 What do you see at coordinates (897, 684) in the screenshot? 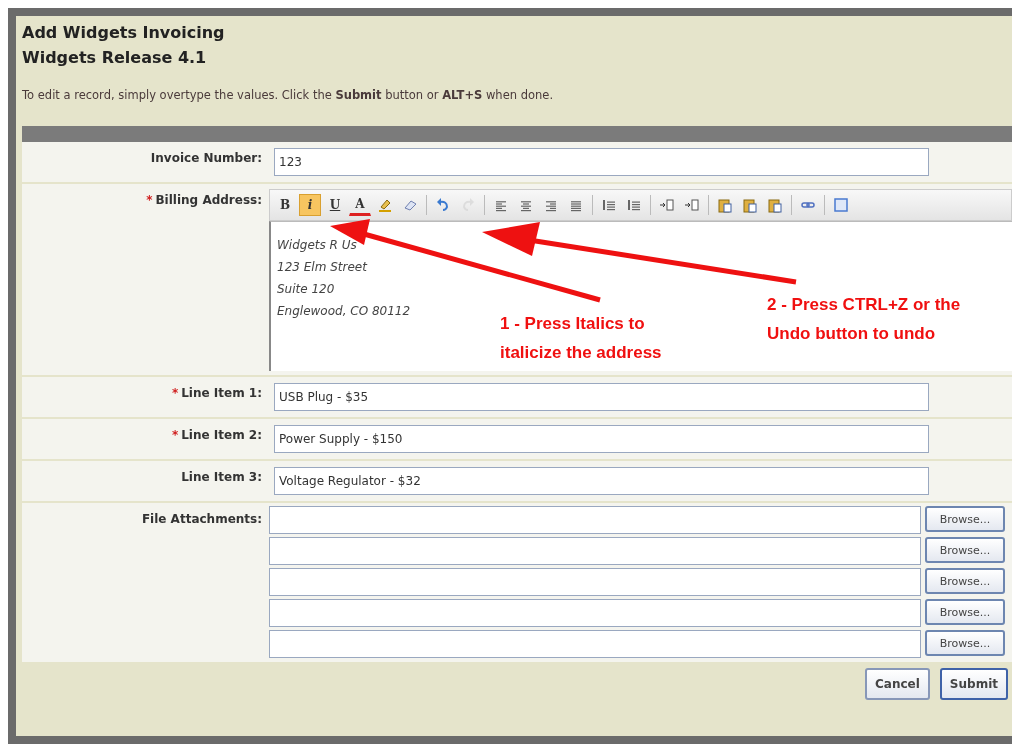
I see `cancel-button: Cancel` at bounding box center [897, 684].